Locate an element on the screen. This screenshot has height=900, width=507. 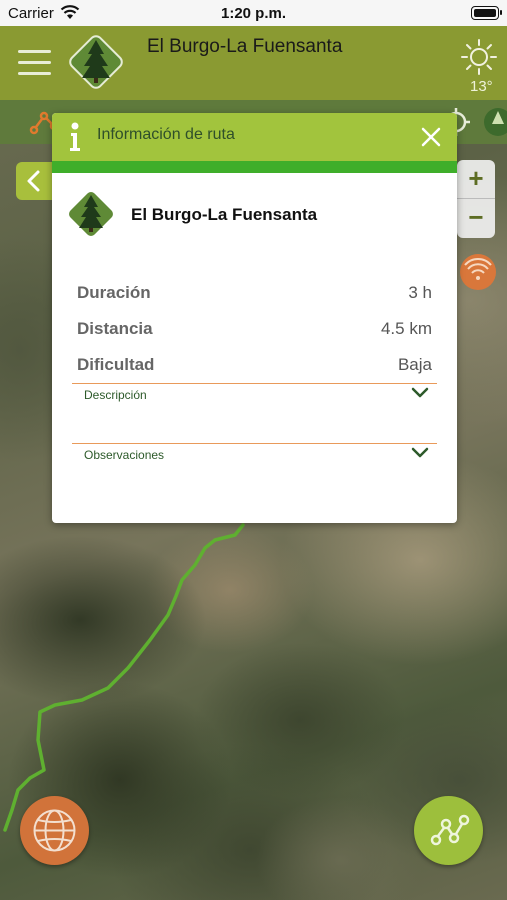
sun-icon is located at coordinates (479, 57).